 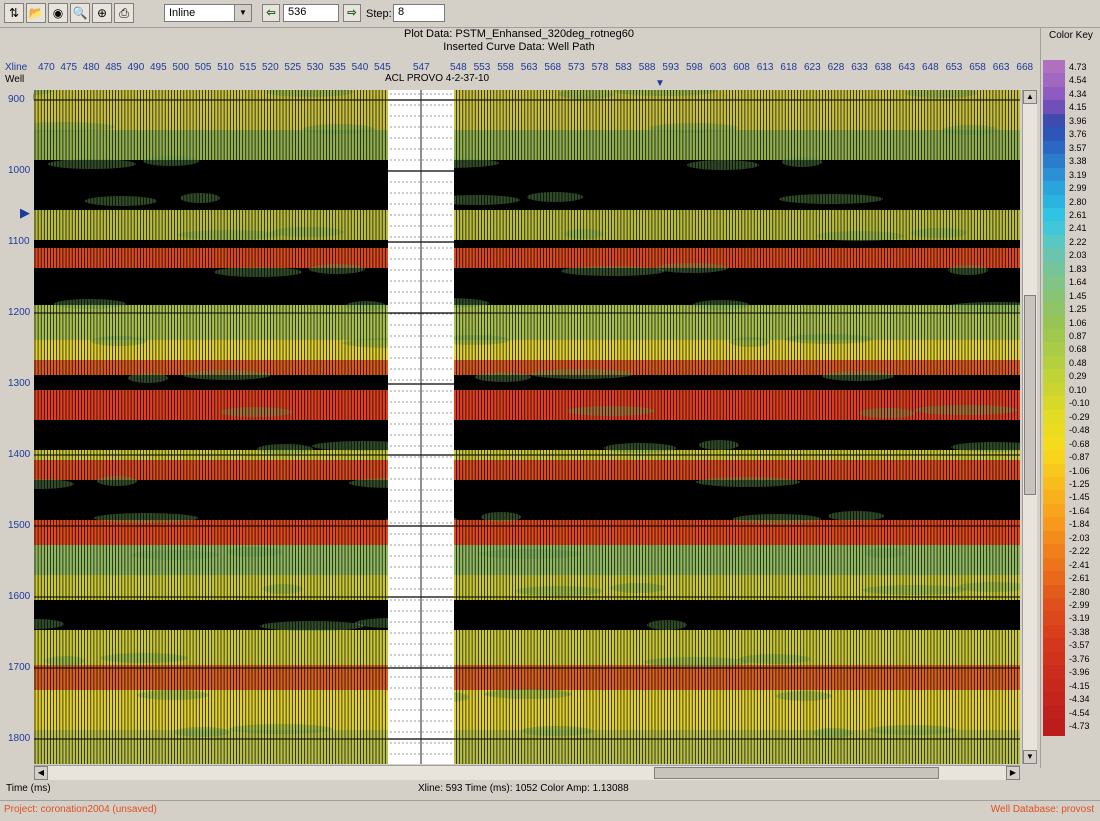 What do you see at coordinates (14, 13) in the screenshot?
I see `import-icon: ⇅` at bounding box center [14, 13].